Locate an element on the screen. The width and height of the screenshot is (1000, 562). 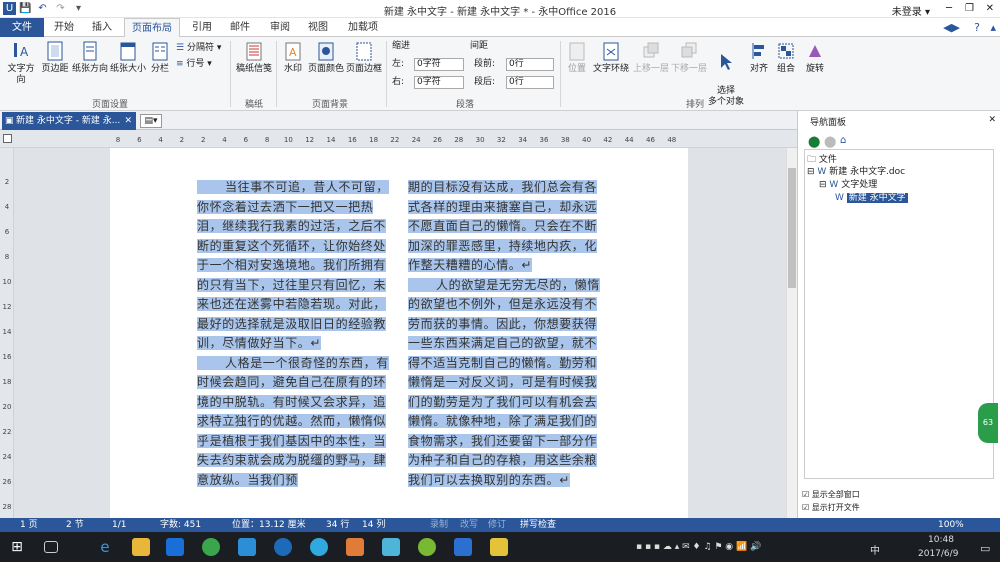
home-icon: ⌂ is located at coordinates (843, 140).